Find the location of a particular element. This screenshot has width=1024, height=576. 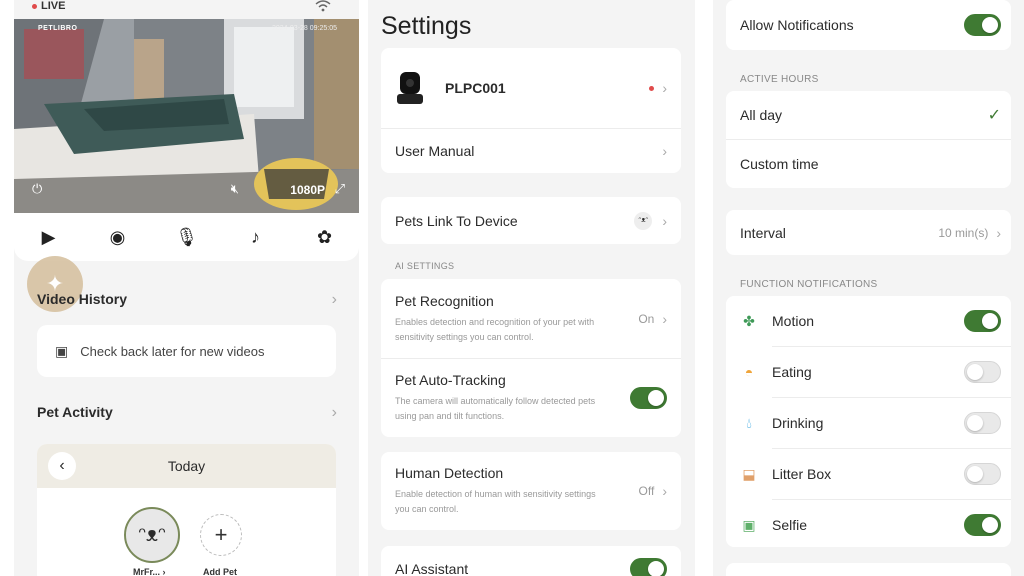

ai-assistant-label: AI Assistant is located at coordinates (432, 568).